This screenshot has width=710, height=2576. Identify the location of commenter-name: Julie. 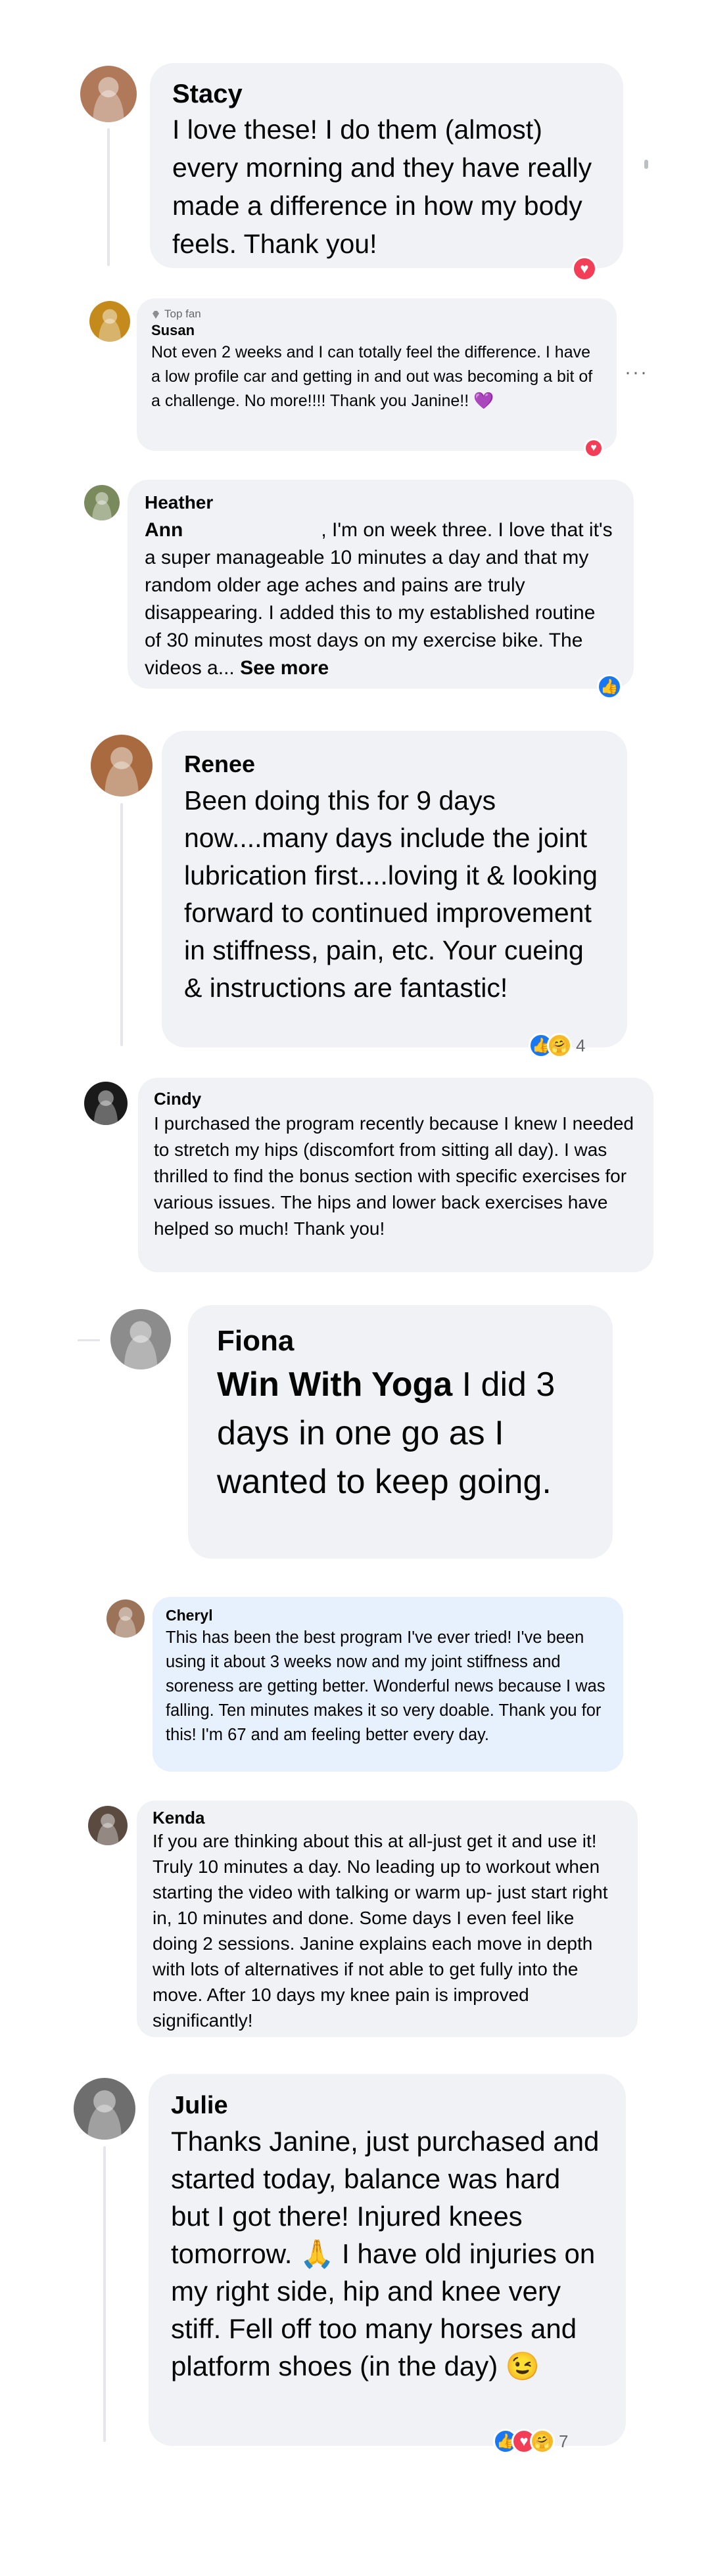
(388, 2105).